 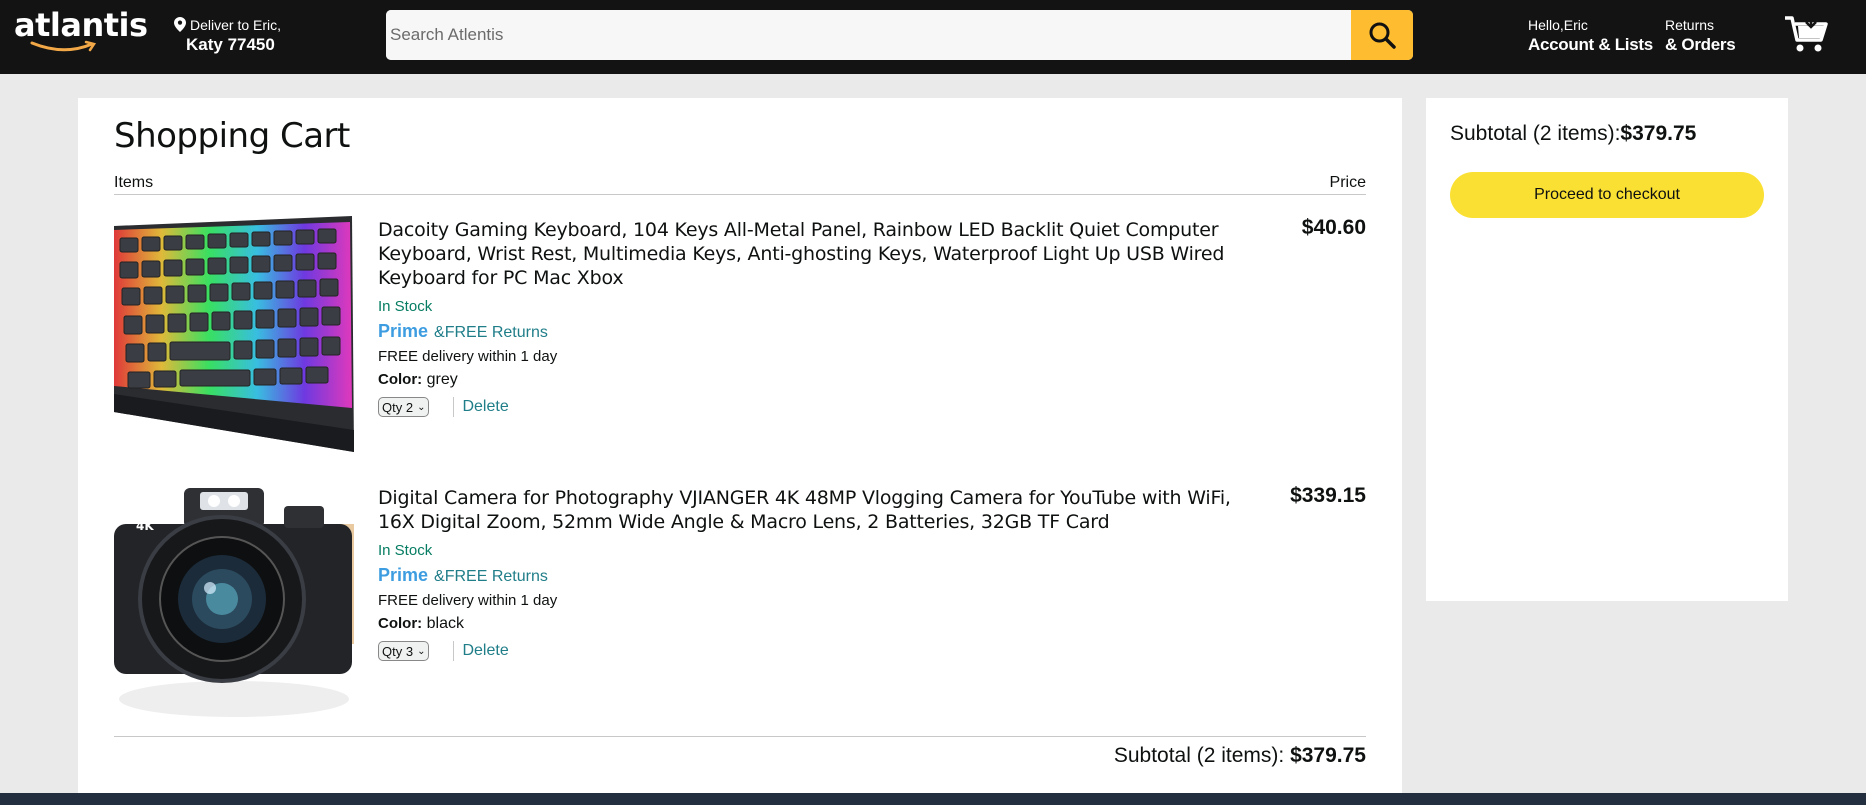 I want to click on page-title: Shopping Cart, so click(x=232, y=136).